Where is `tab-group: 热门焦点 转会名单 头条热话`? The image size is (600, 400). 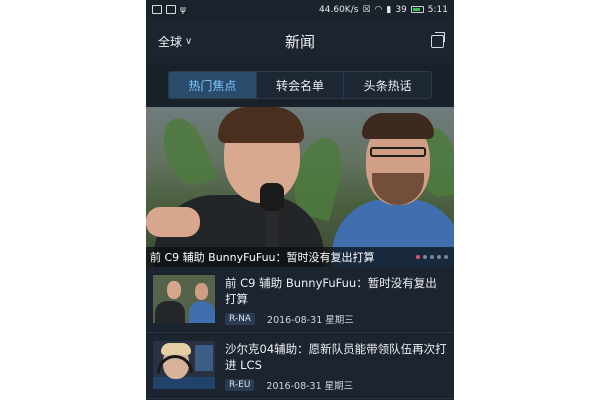 tab-group: 热门焦点 转会名单 头条热话 is located at coordinates (300, 85).